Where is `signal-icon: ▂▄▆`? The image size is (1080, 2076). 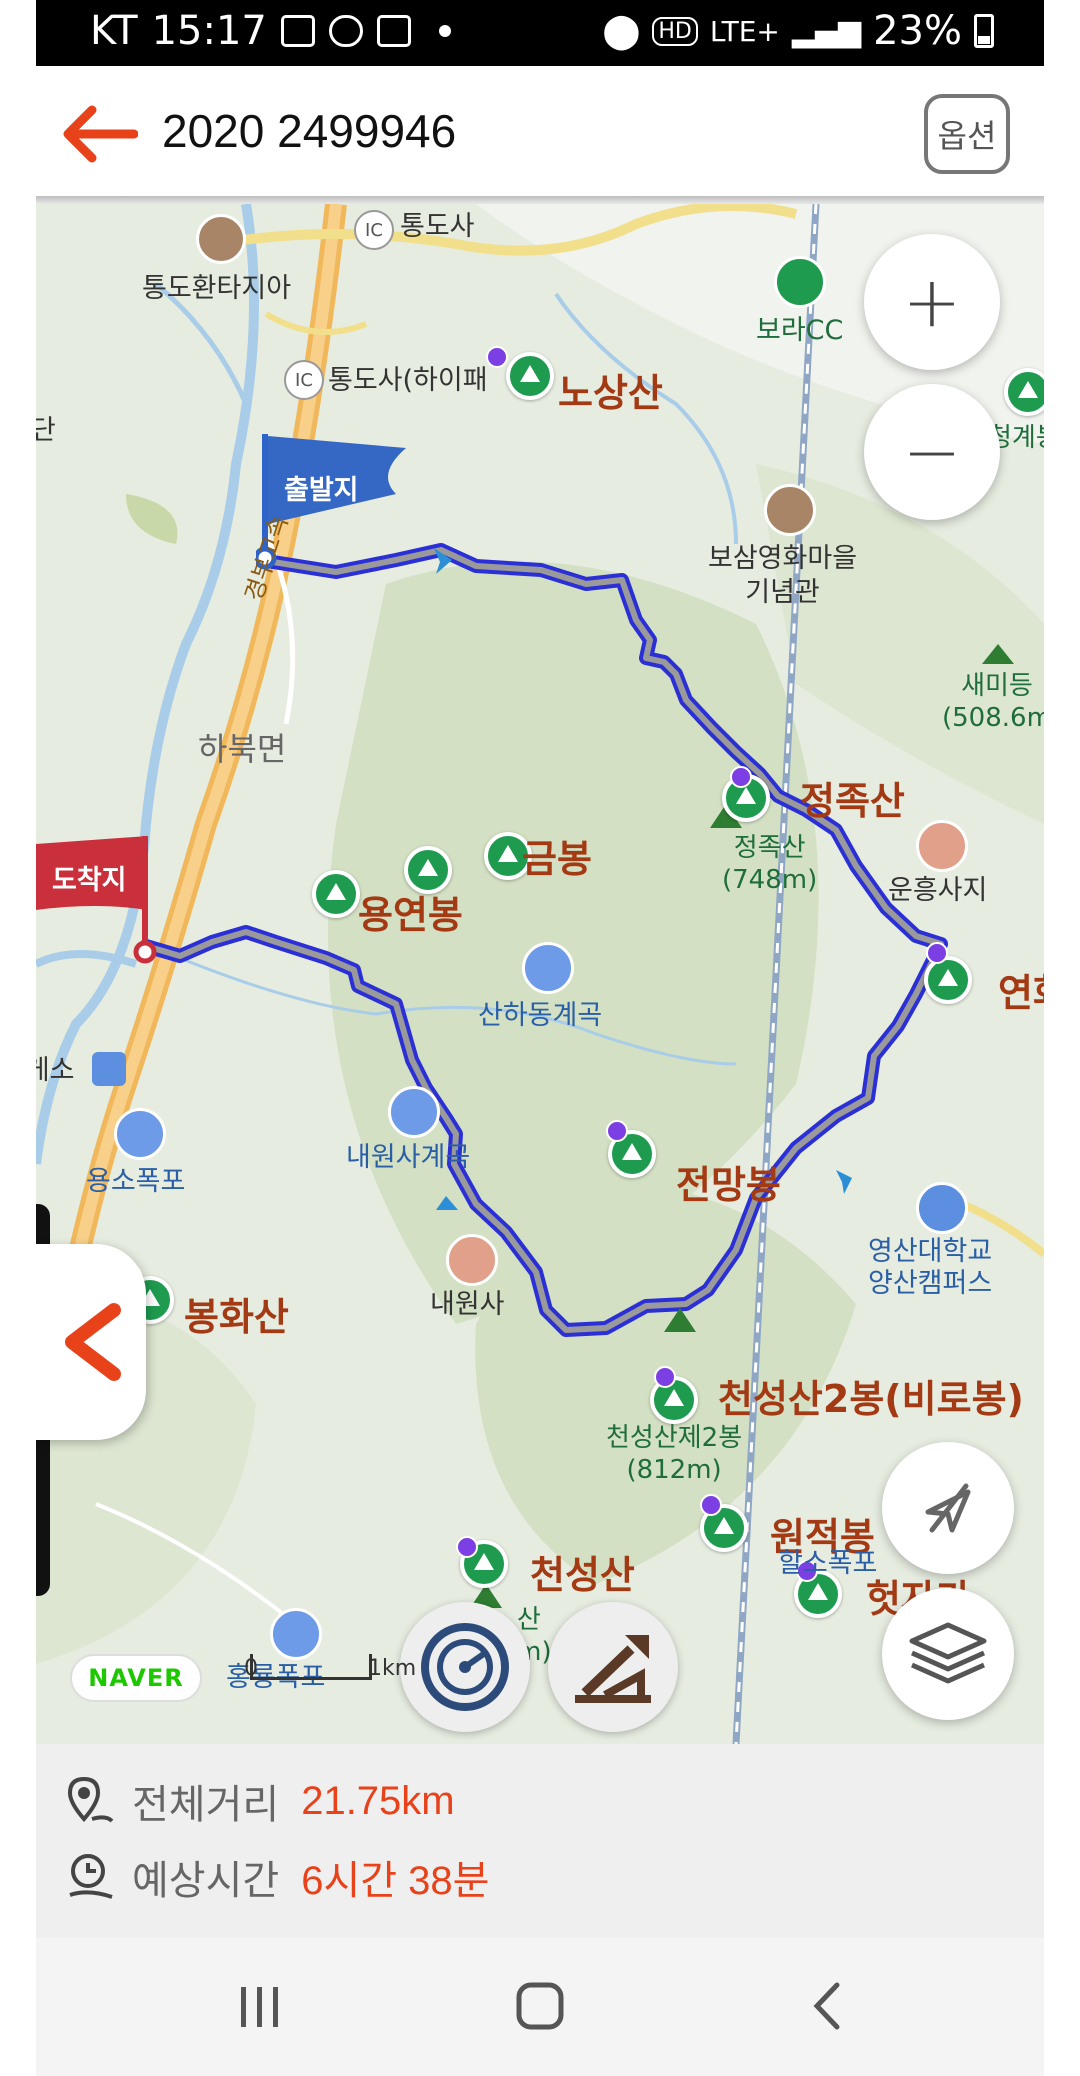 signal-icon: ▂▄▆ is located at coordinates (826, 31).